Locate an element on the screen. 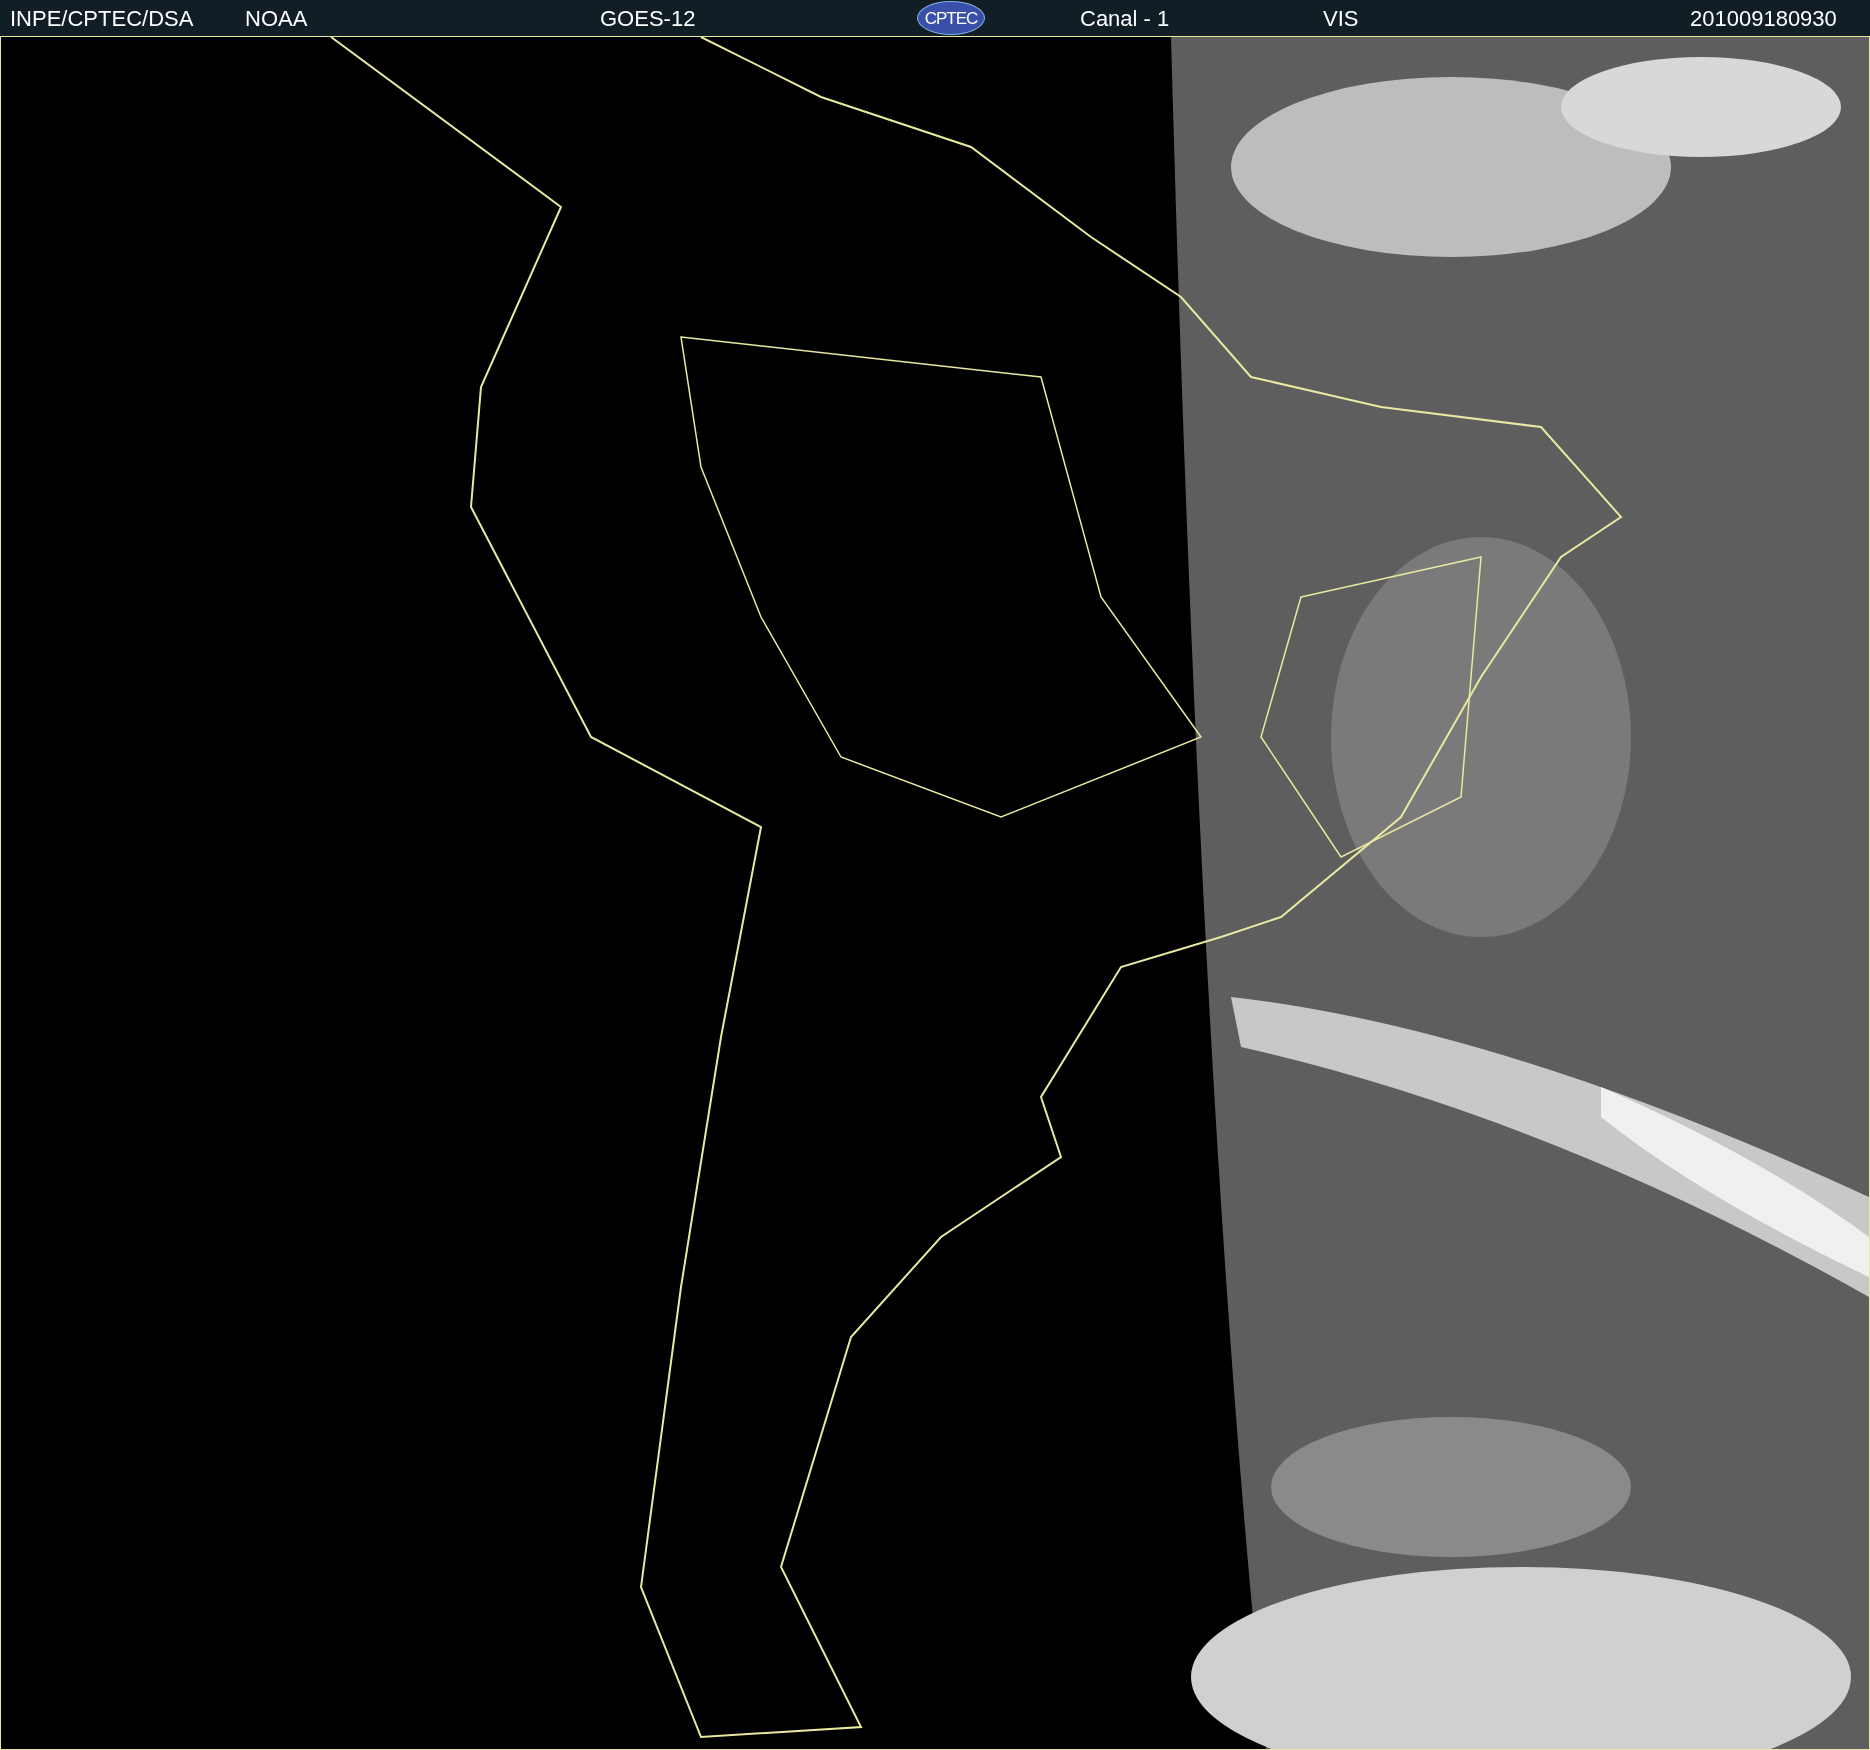  timestamp-label: 201009180930 is located at coordinates (1763, 18).